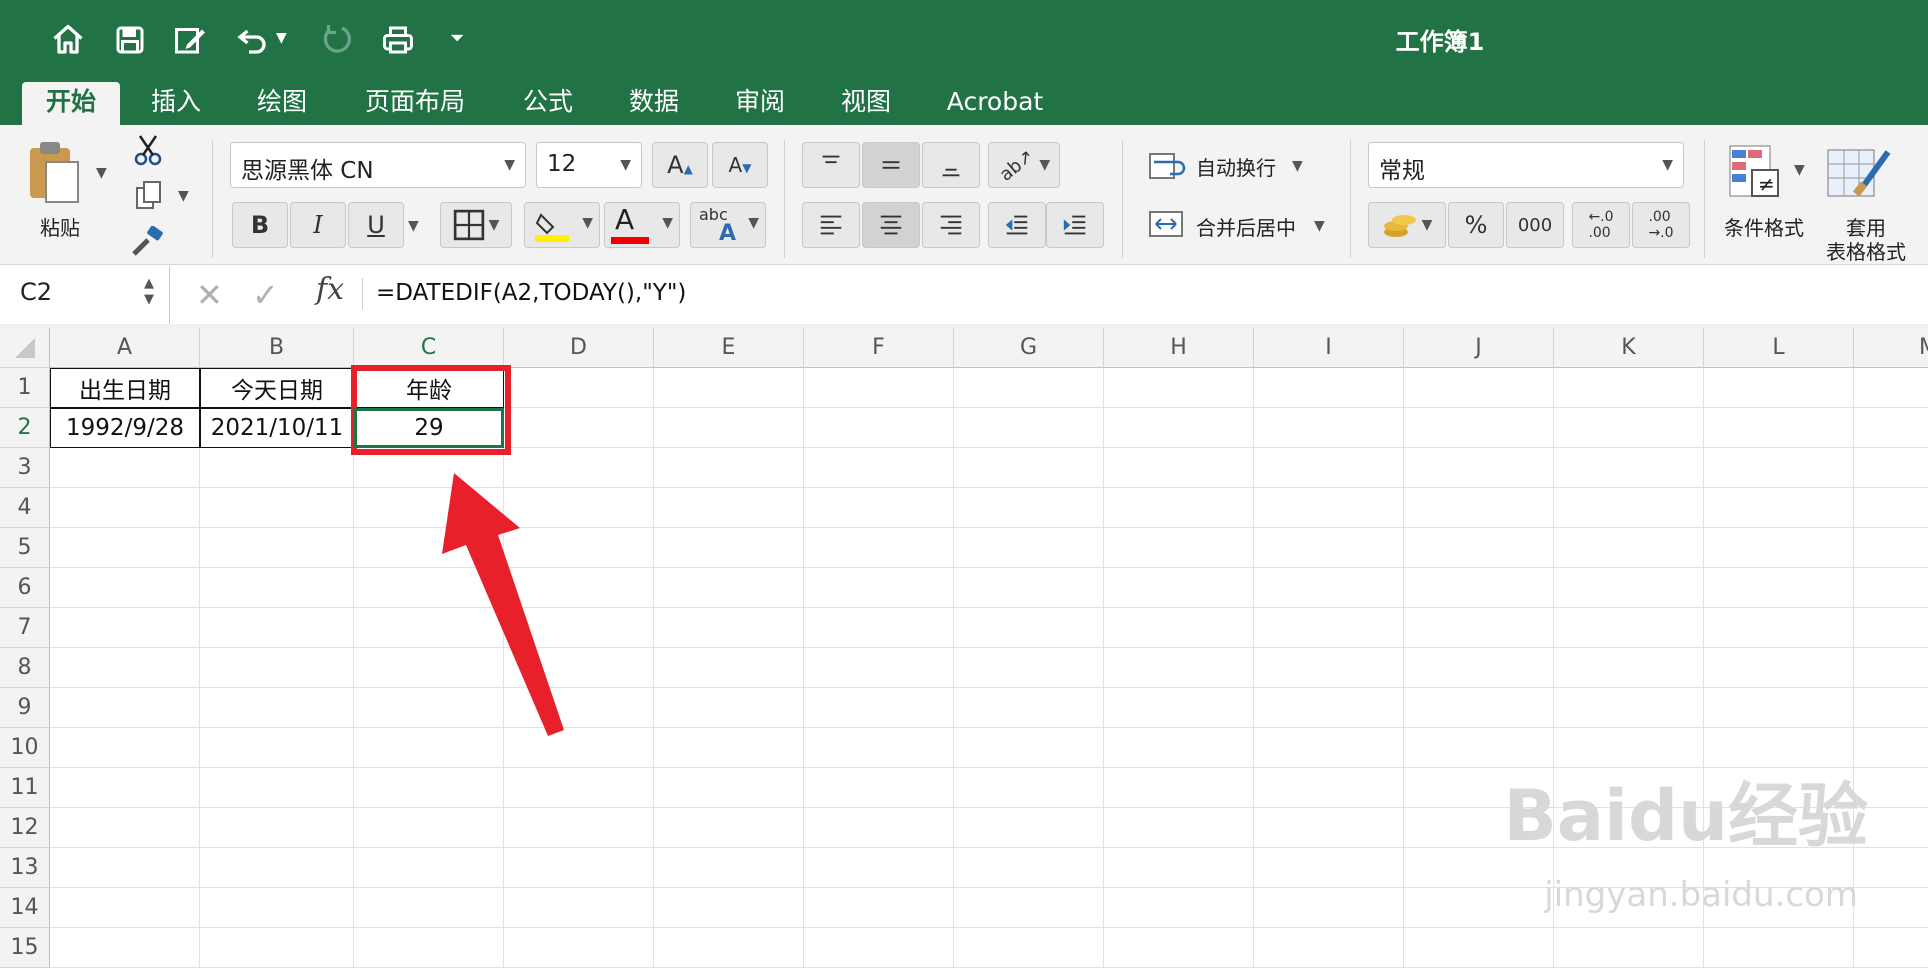 Image resolution: width=1928 pixels, height=970 pixels. Describe the element at coordinates (429, 428) in the screenshot. I see `cell-c2: 29` at that location.